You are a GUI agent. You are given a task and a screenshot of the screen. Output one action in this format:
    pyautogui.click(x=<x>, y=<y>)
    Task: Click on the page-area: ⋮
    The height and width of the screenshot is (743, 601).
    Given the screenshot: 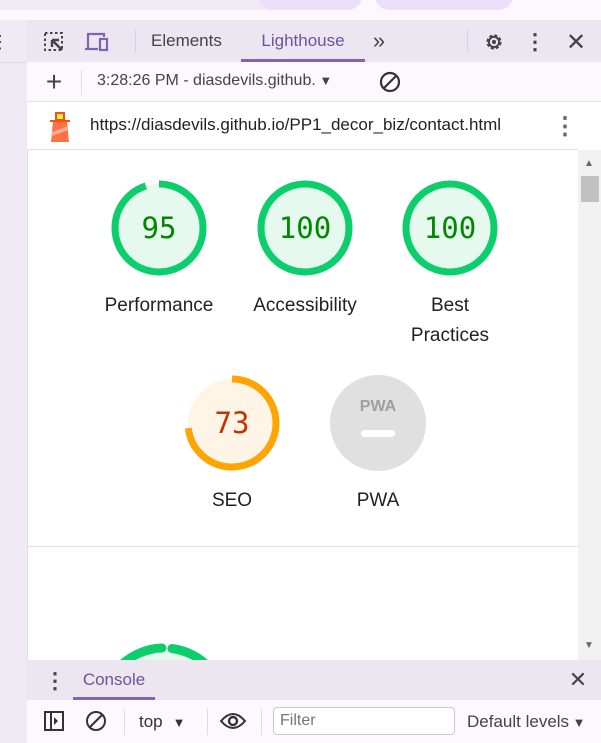 What is the action you would take?
    pyautogui.click(x=13, y=381)
    